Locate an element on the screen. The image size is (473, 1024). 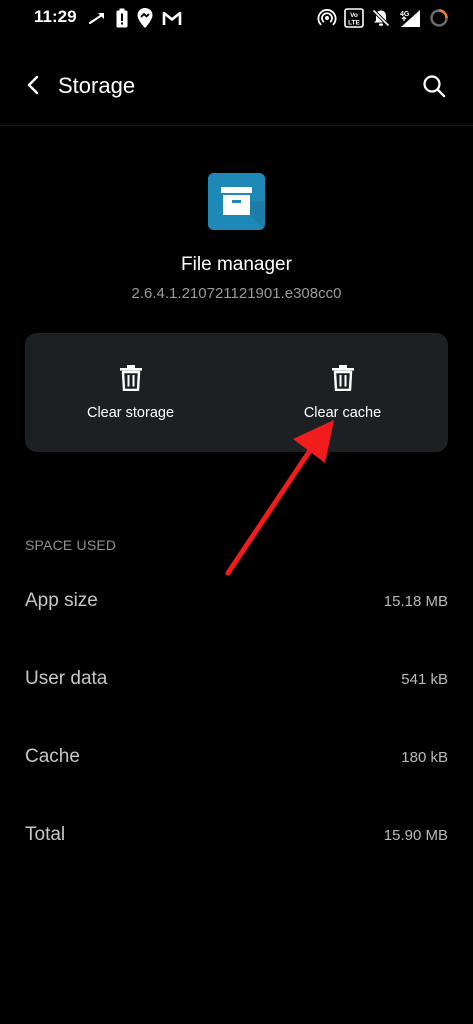
app-version: 2.6.4.1.210721121901.e308cc0 is located at coordinates (236, 293).